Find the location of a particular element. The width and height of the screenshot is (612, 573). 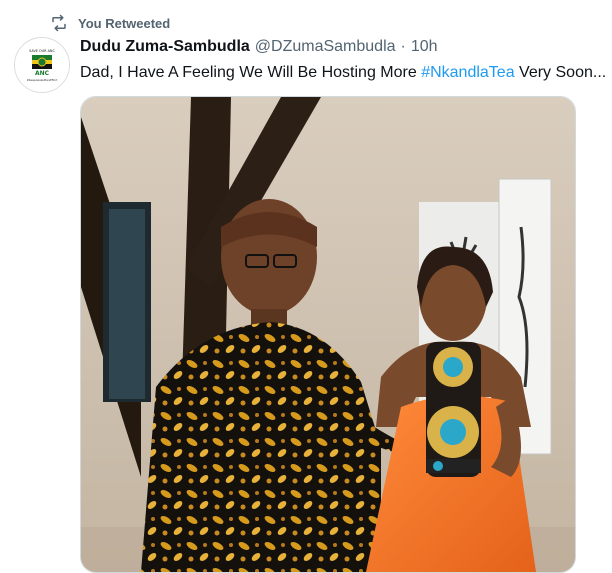

retweet-context: You Retweeted is located at coordinates (110, 23).